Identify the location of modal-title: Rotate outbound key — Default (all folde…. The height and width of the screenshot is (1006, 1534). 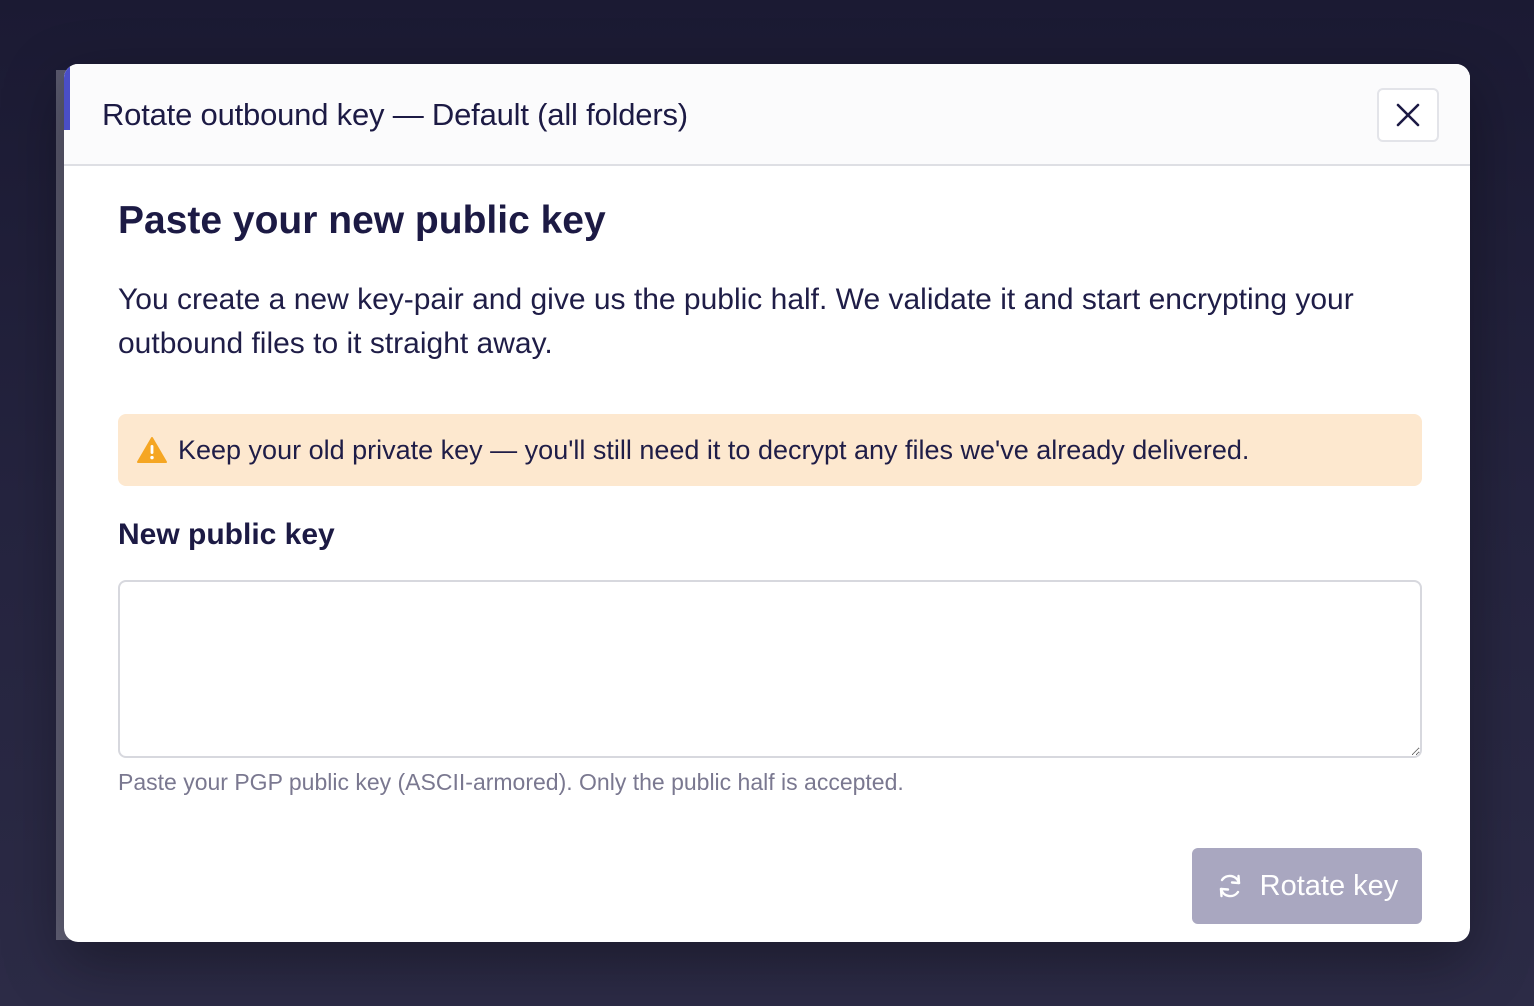
(395, 114).